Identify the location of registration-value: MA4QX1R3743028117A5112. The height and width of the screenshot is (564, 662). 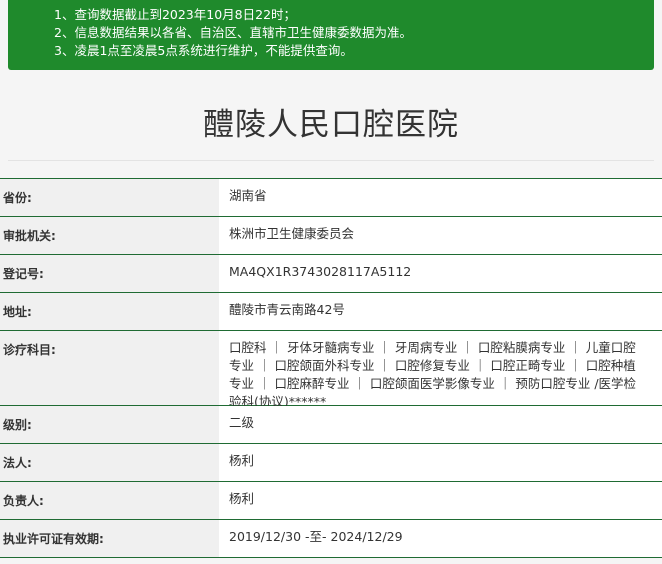
(440, 273).